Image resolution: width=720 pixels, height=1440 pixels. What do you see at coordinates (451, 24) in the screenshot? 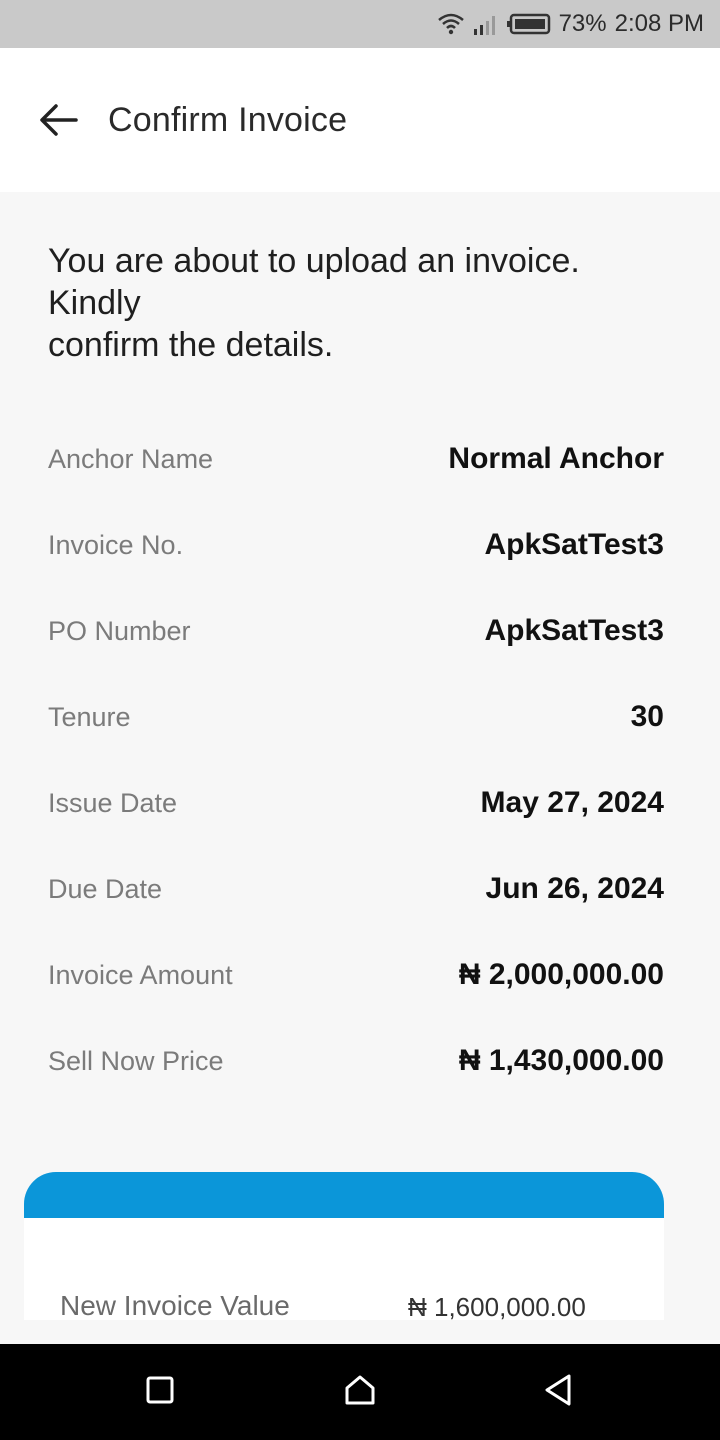
I see `wifi-icon` at bounding box center [451, 24].